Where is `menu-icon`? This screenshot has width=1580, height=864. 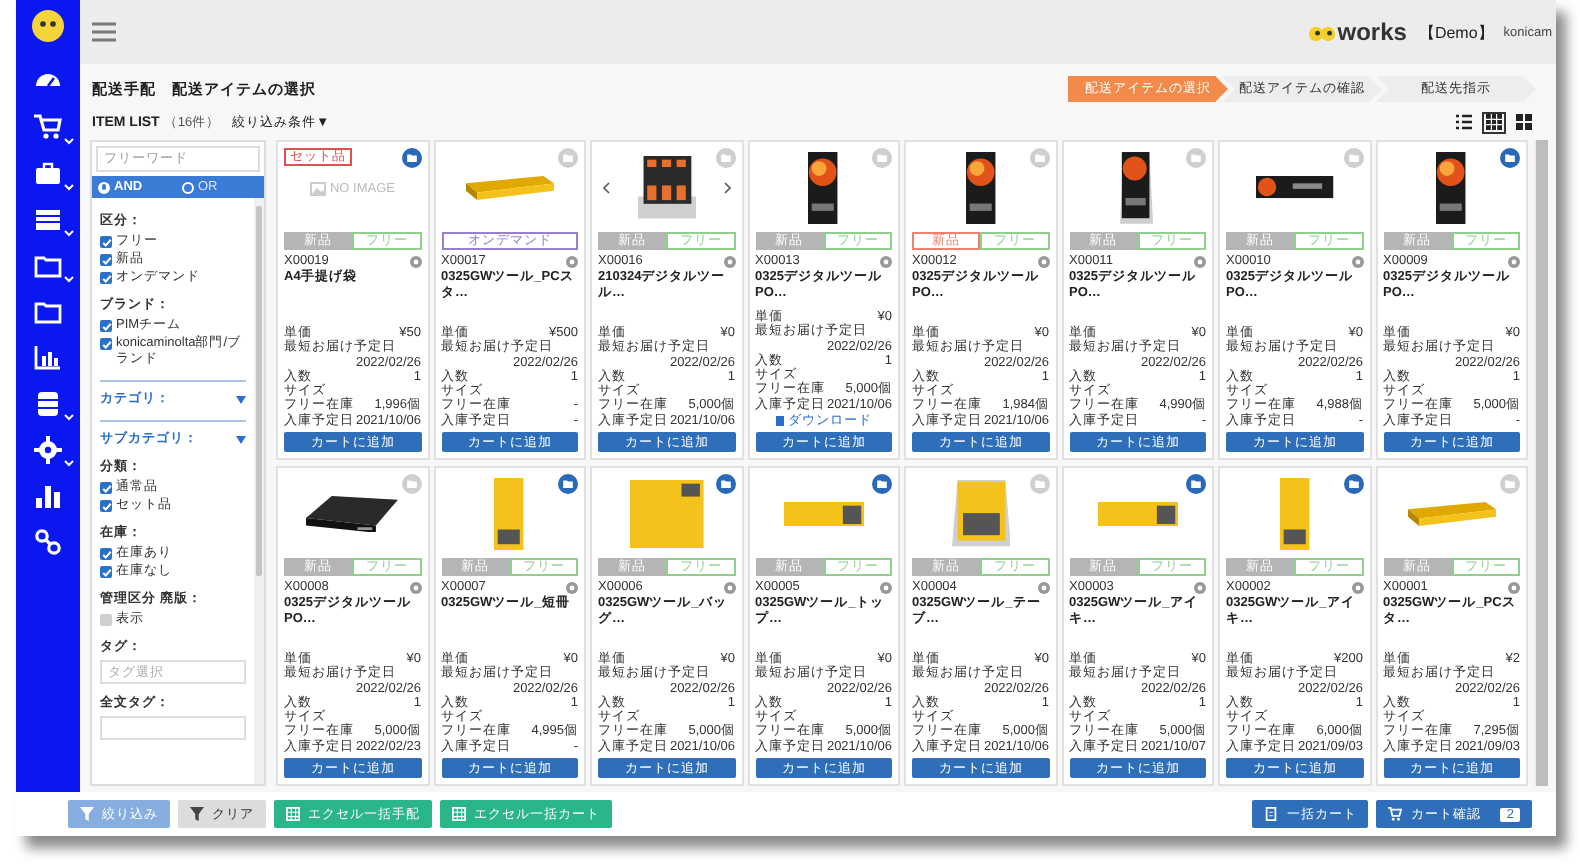 menu-icon is located at coordinates (104, 32).